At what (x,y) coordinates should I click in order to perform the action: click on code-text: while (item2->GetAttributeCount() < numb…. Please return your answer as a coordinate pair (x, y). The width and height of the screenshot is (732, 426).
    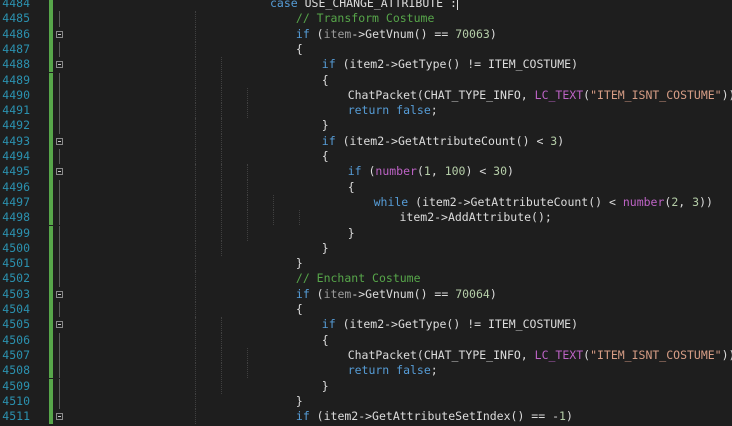
    Looking at the image, I should click on (543, 202).